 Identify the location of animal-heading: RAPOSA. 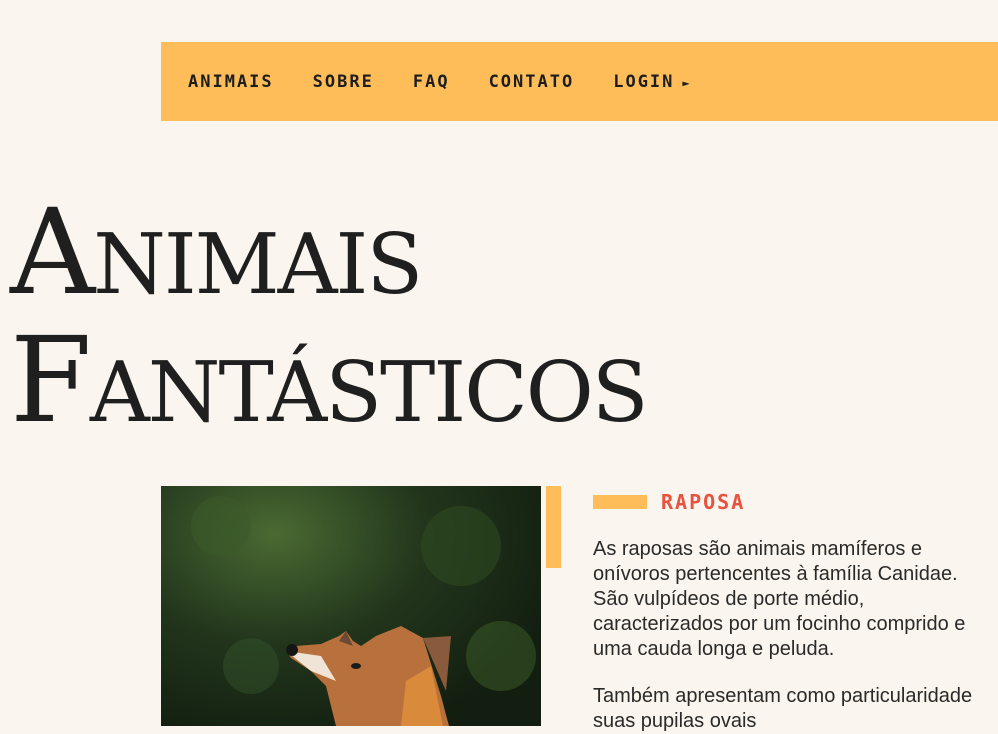
(669, 502).